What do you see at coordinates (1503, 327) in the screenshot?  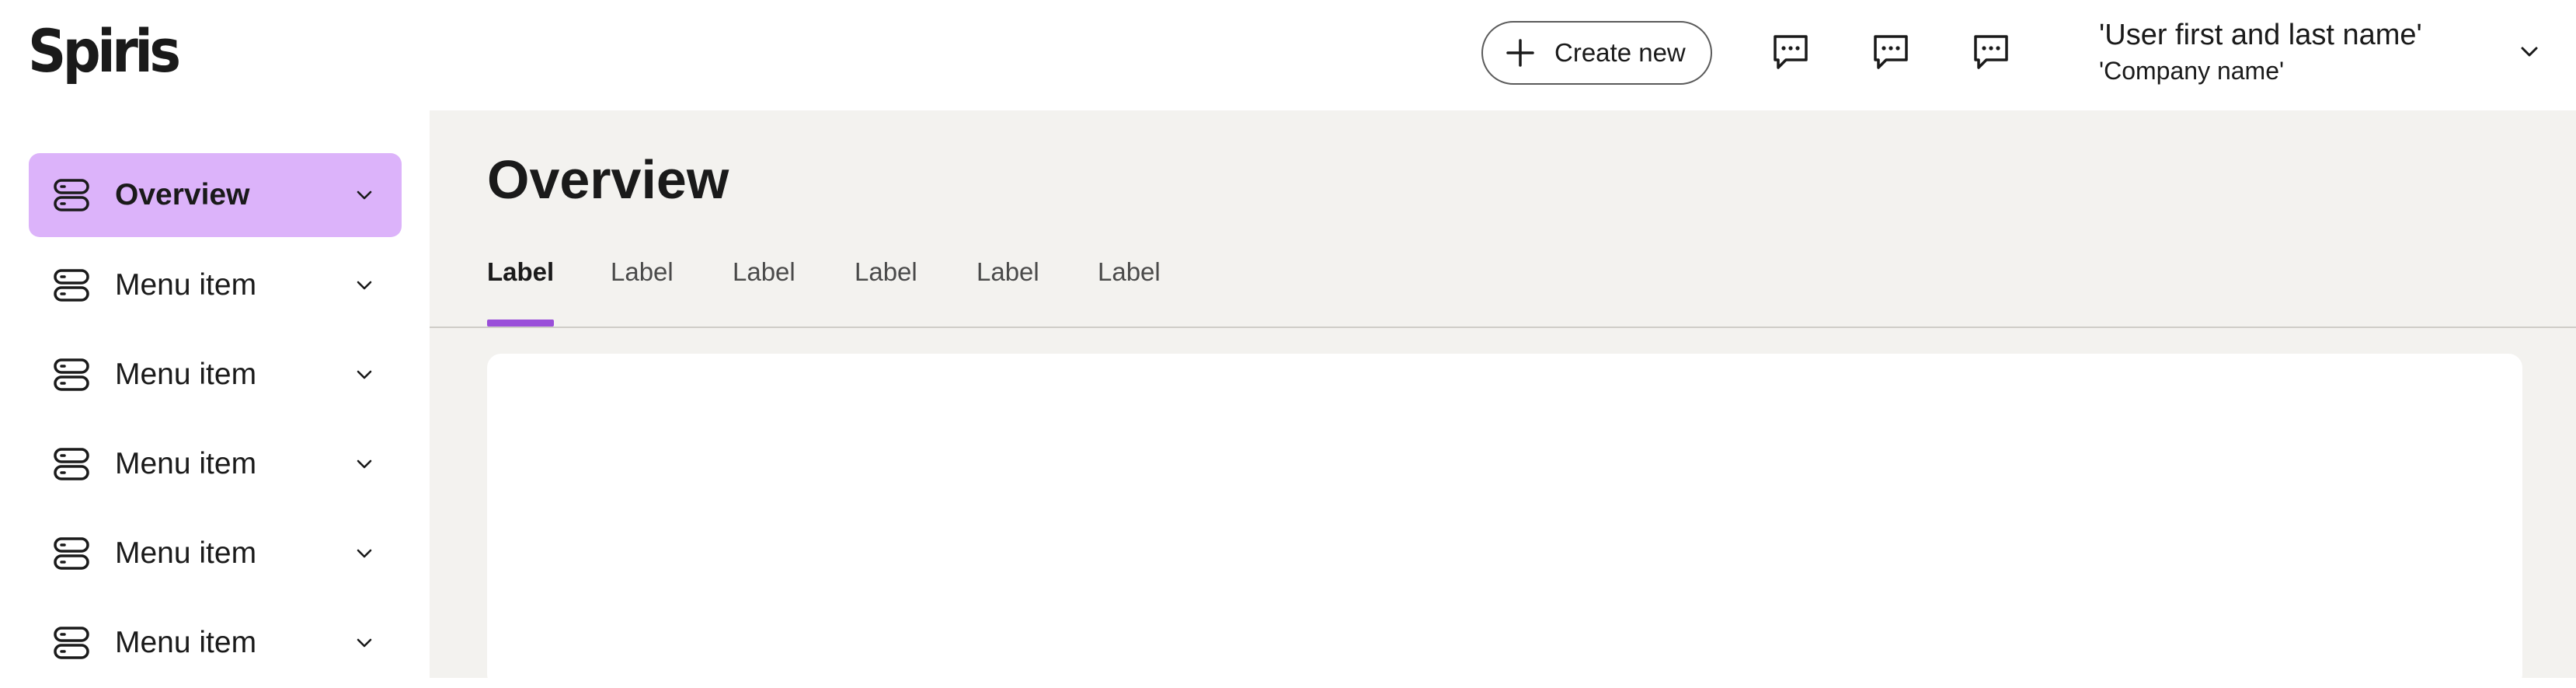 I see `tabs-divider` at bounding box center [1503, 327].